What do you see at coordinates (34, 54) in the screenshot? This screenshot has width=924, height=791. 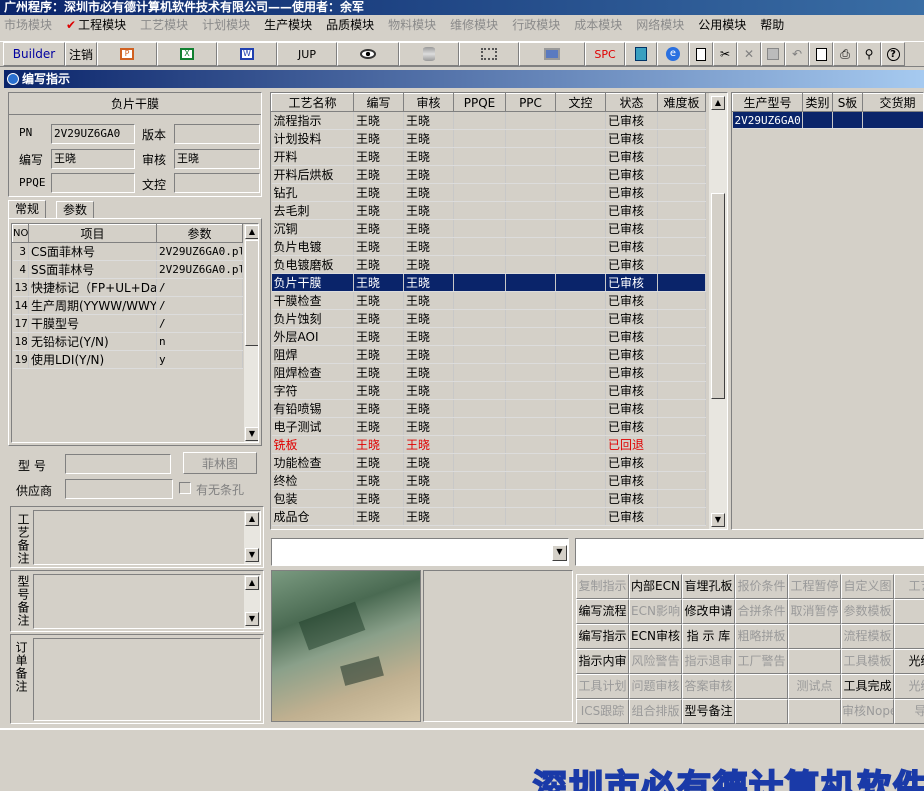 I see `builder-button: Builder` at bounding box center [34, 54].